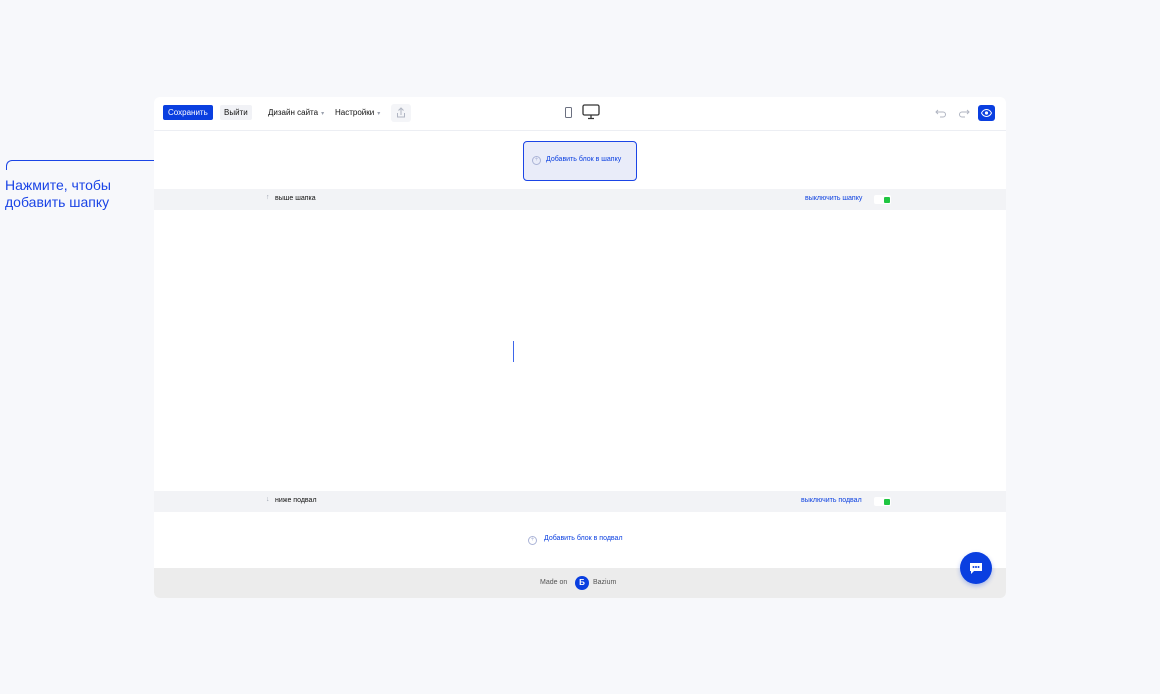  What do you see at coordinates (941, 113) in the screenshot?
I see `undo-icon` at bounding box center [941, 113].